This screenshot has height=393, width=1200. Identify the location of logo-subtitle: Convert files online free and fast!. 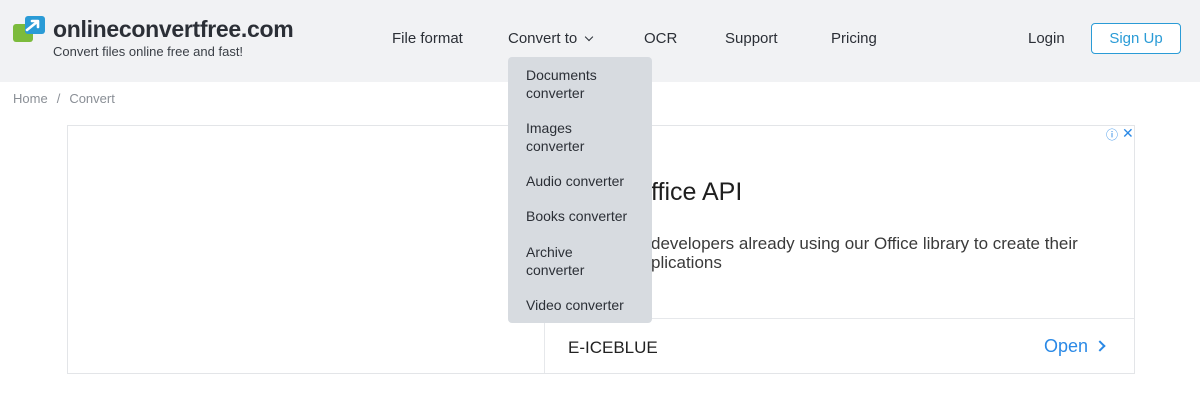
(148, 51).